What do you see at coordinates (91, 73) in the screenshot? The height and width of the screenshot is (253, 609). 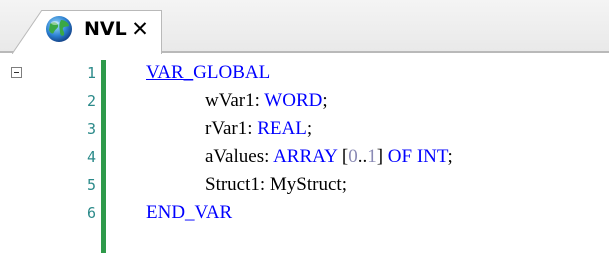 I see `line-number: 1` at bounding box center [91, 73].